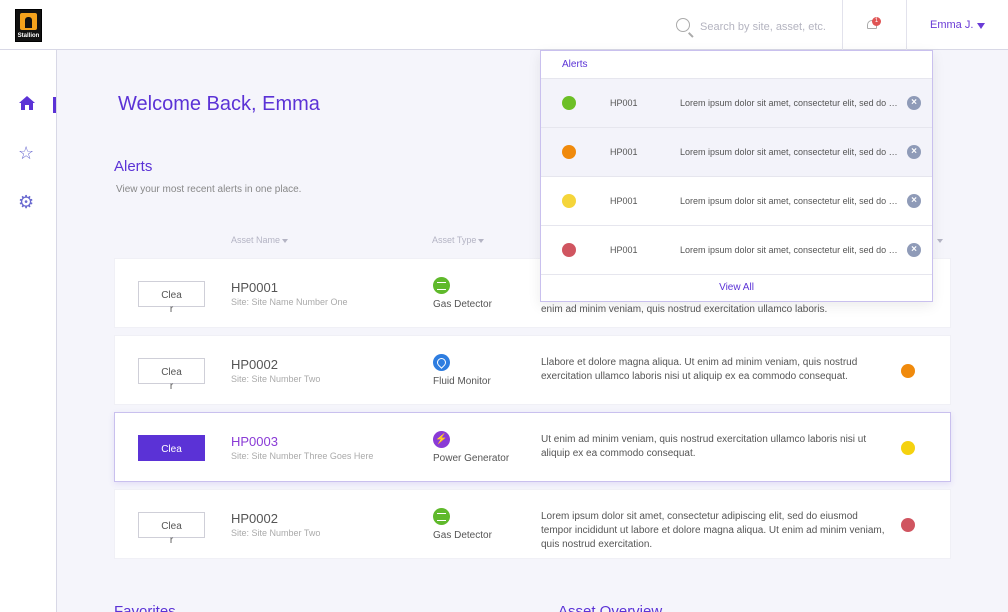 This screenshot has height=612, width=1008. Describe the element at coordinates (289, 302) in the screenshot. I see `asset-site: Site: Site Name Number One` at that location.